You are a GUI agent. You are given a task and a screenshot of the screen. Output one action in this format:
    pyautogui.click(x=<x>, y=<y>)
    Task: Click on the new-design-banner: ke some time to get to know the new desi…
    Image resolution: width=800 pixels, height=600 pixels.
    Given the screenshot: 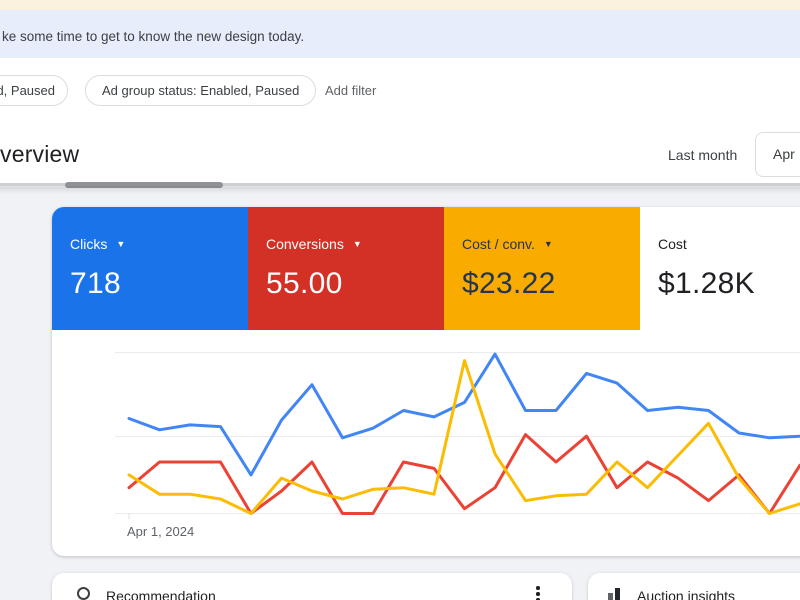 What is the action you would take?
    pyautogui.click(x=400, y=34)
    